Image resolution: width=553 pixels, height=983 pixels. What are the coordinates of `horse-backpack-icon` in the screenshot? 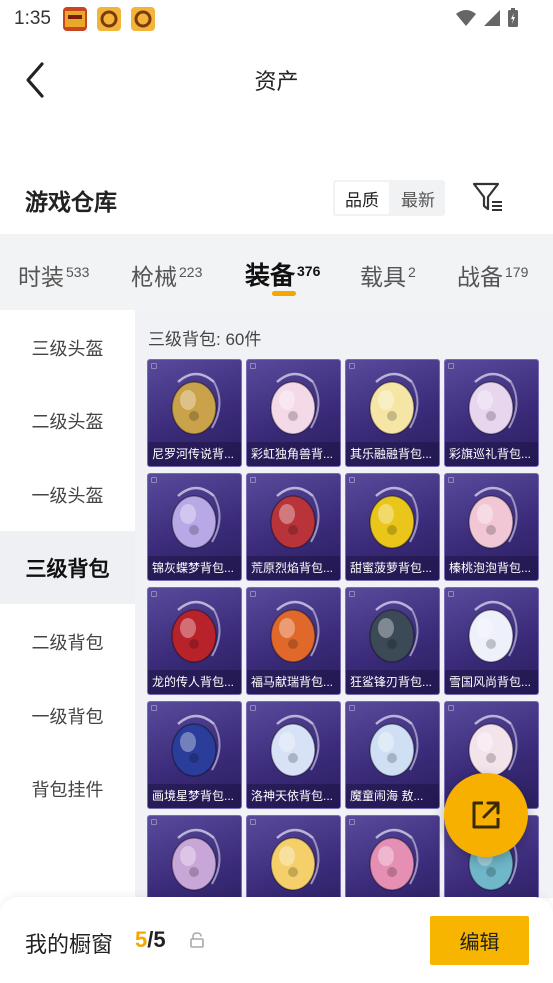 It's located at (295, 631).